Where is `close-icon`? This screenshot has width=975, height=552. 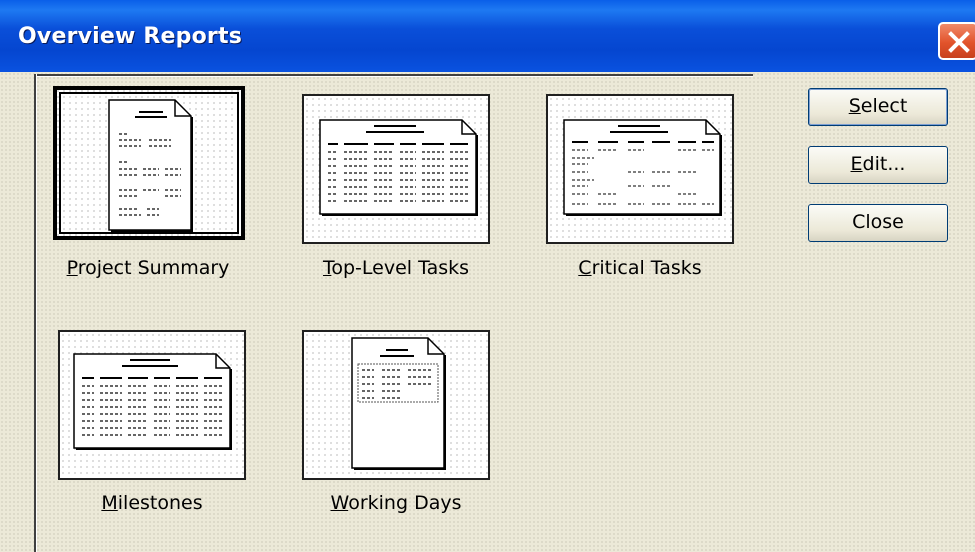 close-icon is located at coordinates (959, 42).